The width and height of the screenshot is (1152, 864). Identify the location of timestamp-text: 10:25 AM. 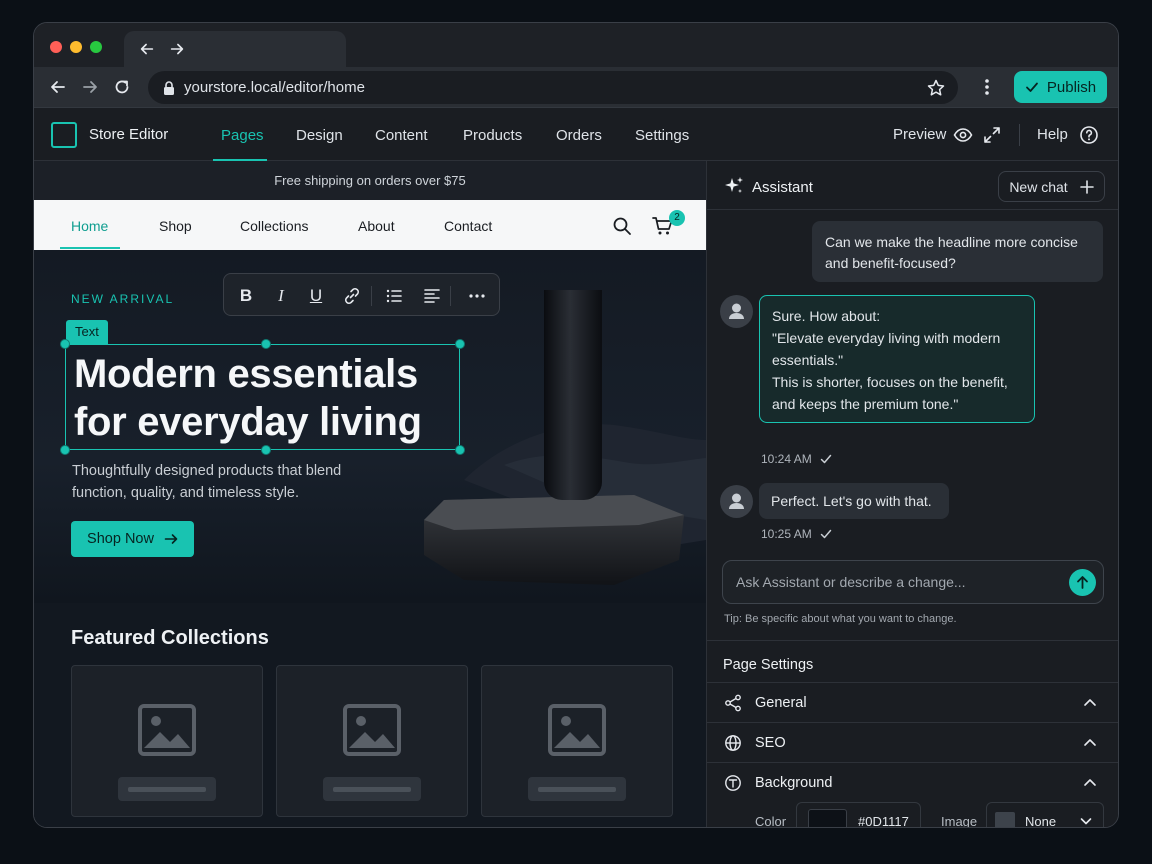
(786, 534).